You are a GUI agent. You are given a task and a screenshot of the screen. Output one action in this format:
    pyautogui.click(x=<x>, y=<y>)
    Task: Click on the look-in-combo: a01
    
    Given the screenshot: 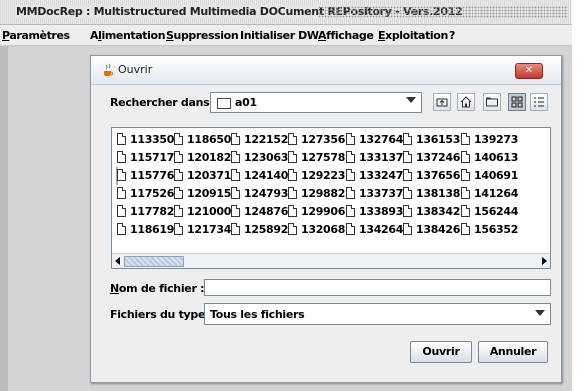 What is the action you would take?
    pyautogui.click(x=316, y=102)
    